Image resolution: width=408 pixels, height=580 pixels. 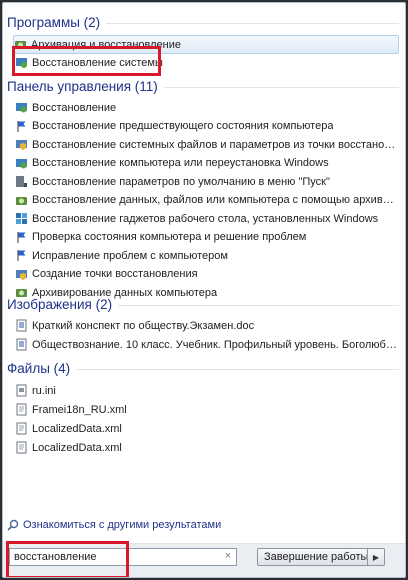 I want to click on shutdown-button: Завершение работы, so click(x=321, y=557).